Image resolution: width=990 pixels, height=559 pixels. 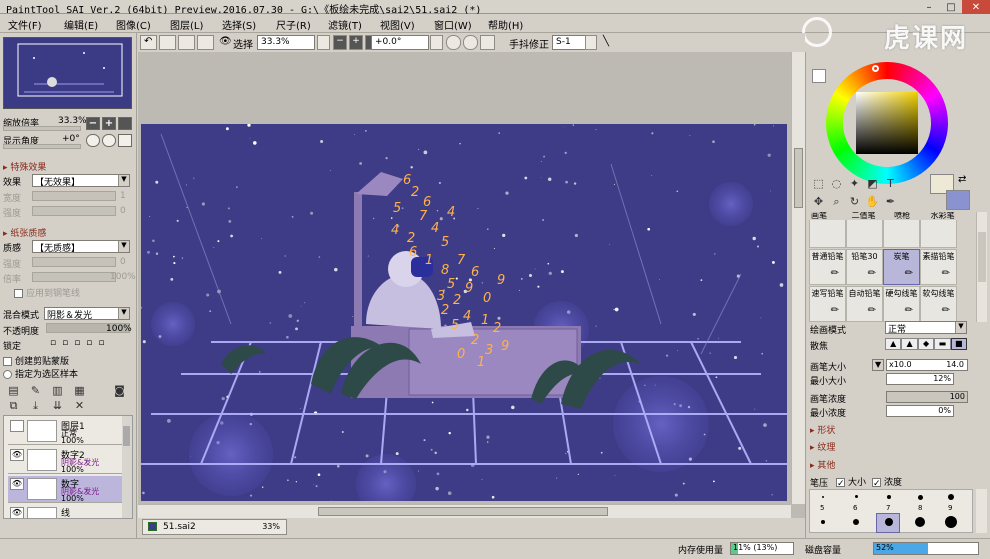 I want to click on selection-source-checkbox: 指定为选区样本, so click(x=40, y=373).